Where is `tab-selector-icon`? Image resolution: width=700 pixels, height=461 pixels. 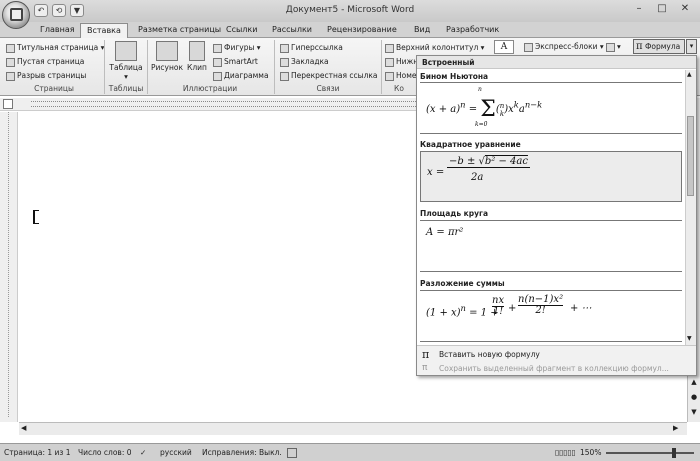
tab-selector-icon is located at coordinates (8, 104).